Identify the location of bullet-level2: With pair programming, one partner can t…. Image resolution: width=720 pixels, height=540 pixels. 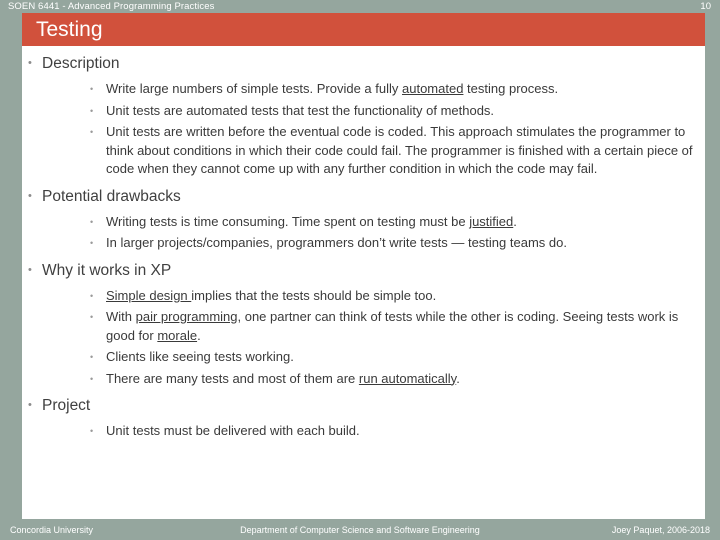
(393, 326).